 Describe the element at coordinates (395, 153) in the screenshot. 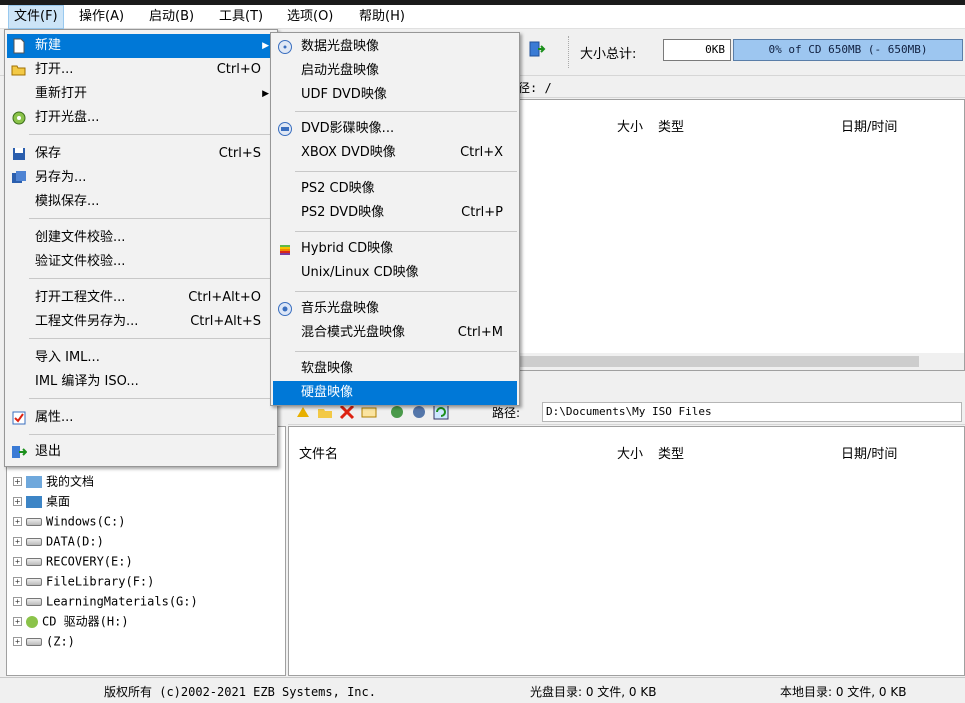

I see `menu-item-xbox-dvd-image: XBOX DVD映像 Ctrl+X` at that location.